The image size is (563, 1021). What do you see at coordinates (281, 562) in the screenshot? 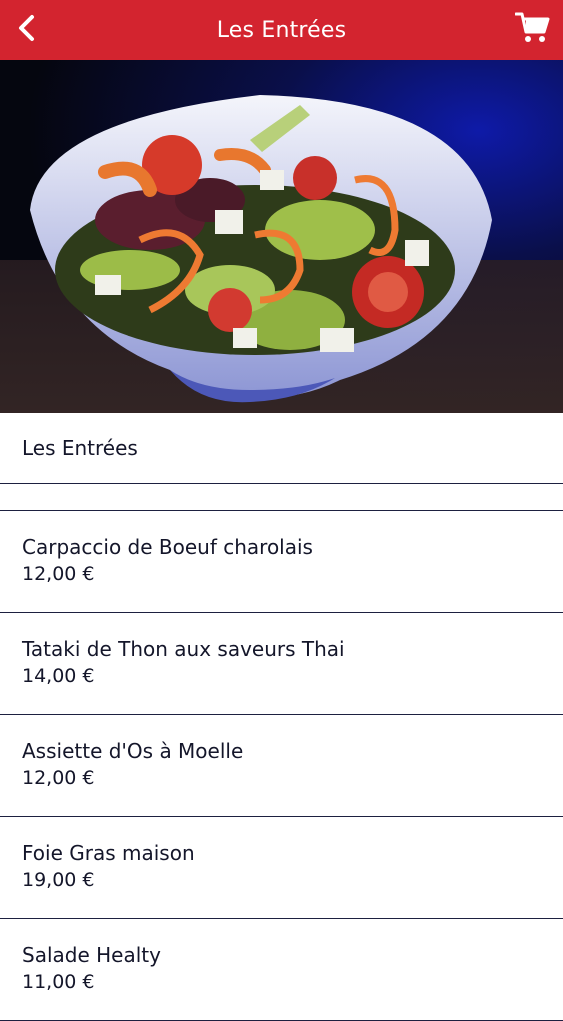
I see `menu-item: Carpaccio de Boeuf charolais 12,00 €` at bounding box center [281, 562].